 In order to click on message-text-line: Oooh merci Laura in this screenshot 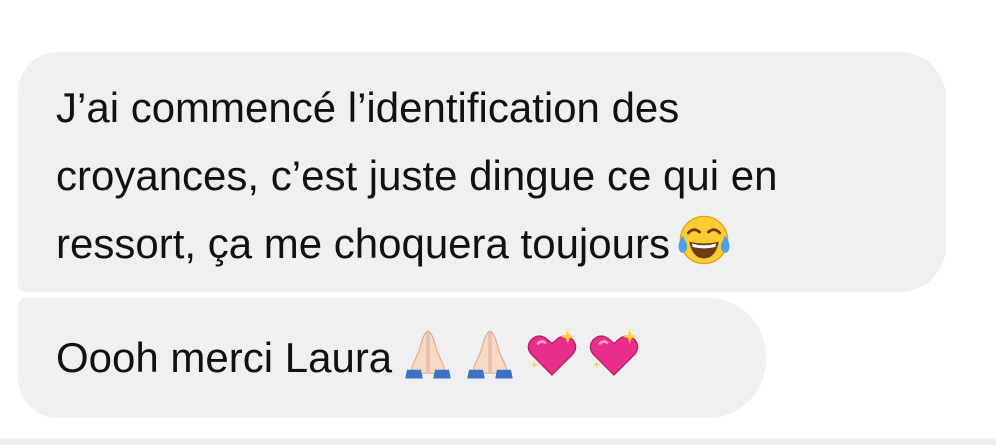, I will do `click(391, 358)`.